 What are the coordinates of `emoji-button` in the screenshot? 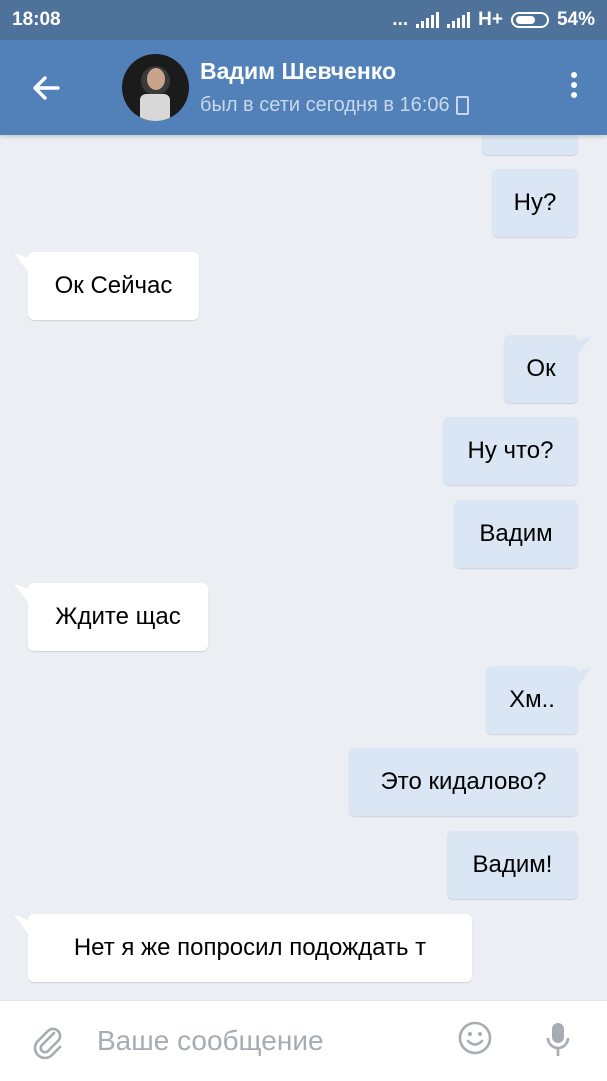 It's located at (475, 1038).